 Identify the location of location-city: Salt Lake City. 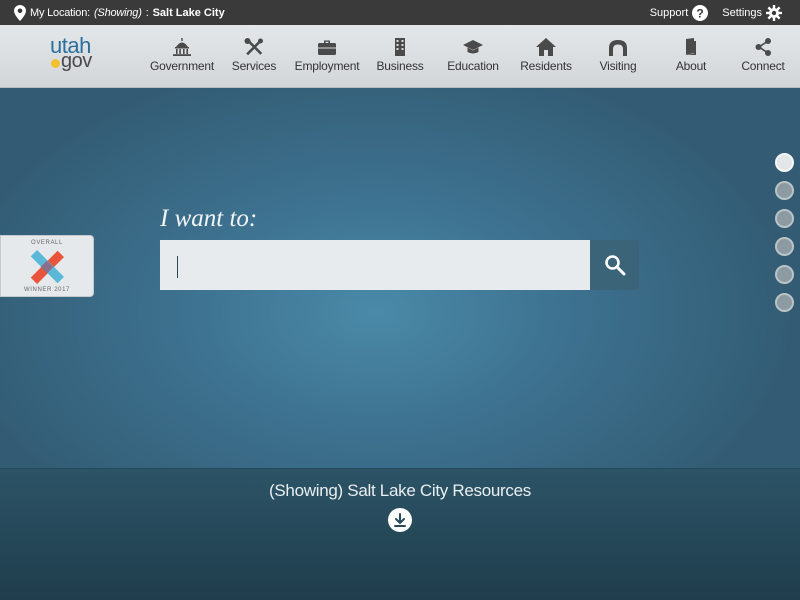
(189, 13).